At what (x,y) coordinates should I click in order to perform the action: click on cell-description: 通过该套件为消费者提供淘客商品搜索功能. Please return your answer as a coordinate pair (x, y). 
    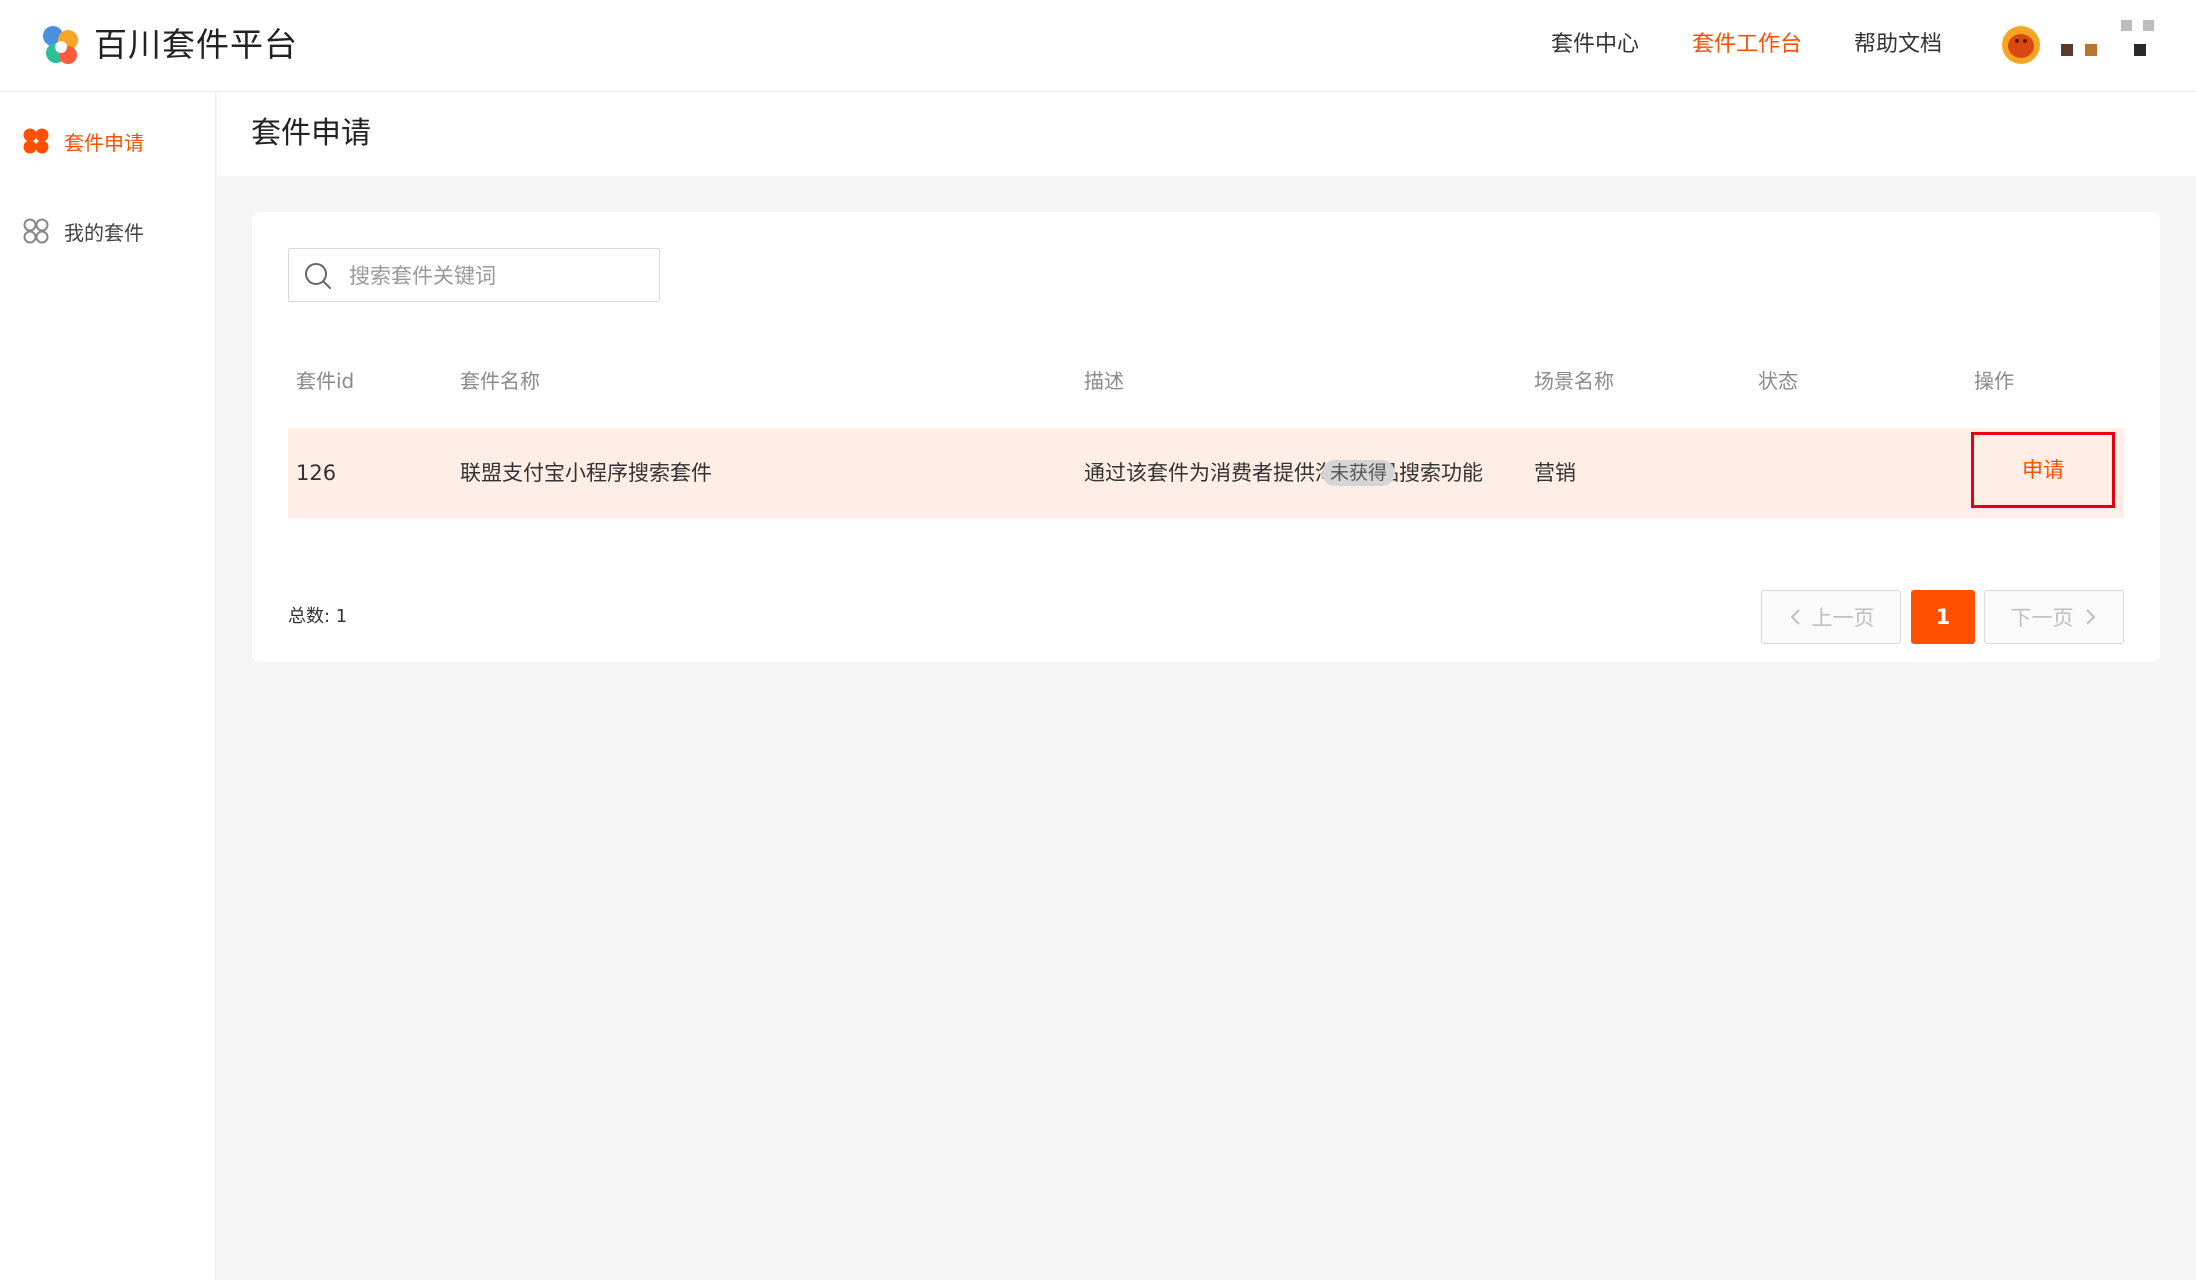
    Looking at the image, I should click on (1283, 473).